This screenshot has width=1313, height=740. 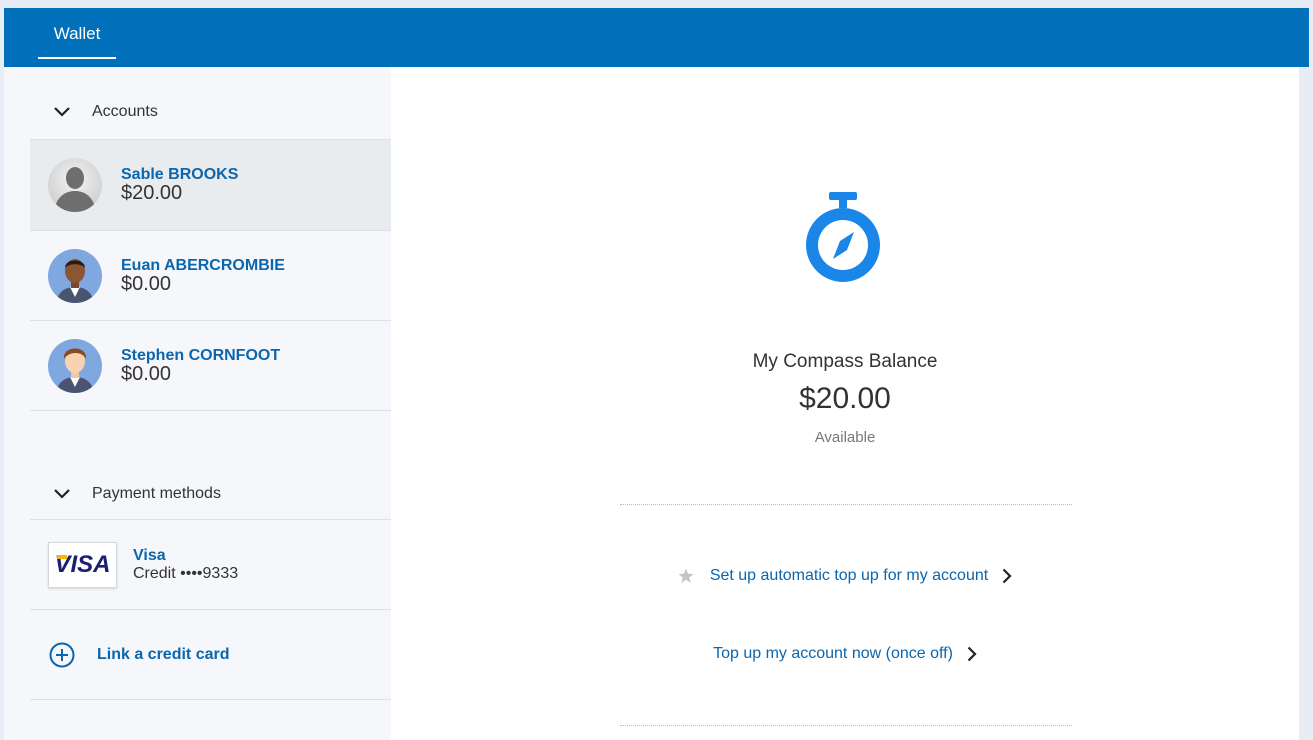 What do you see at coordinates (845, 361) in the screenshot?
I see `balance-title: My Compass Balance` at bounding box center [845, 361].